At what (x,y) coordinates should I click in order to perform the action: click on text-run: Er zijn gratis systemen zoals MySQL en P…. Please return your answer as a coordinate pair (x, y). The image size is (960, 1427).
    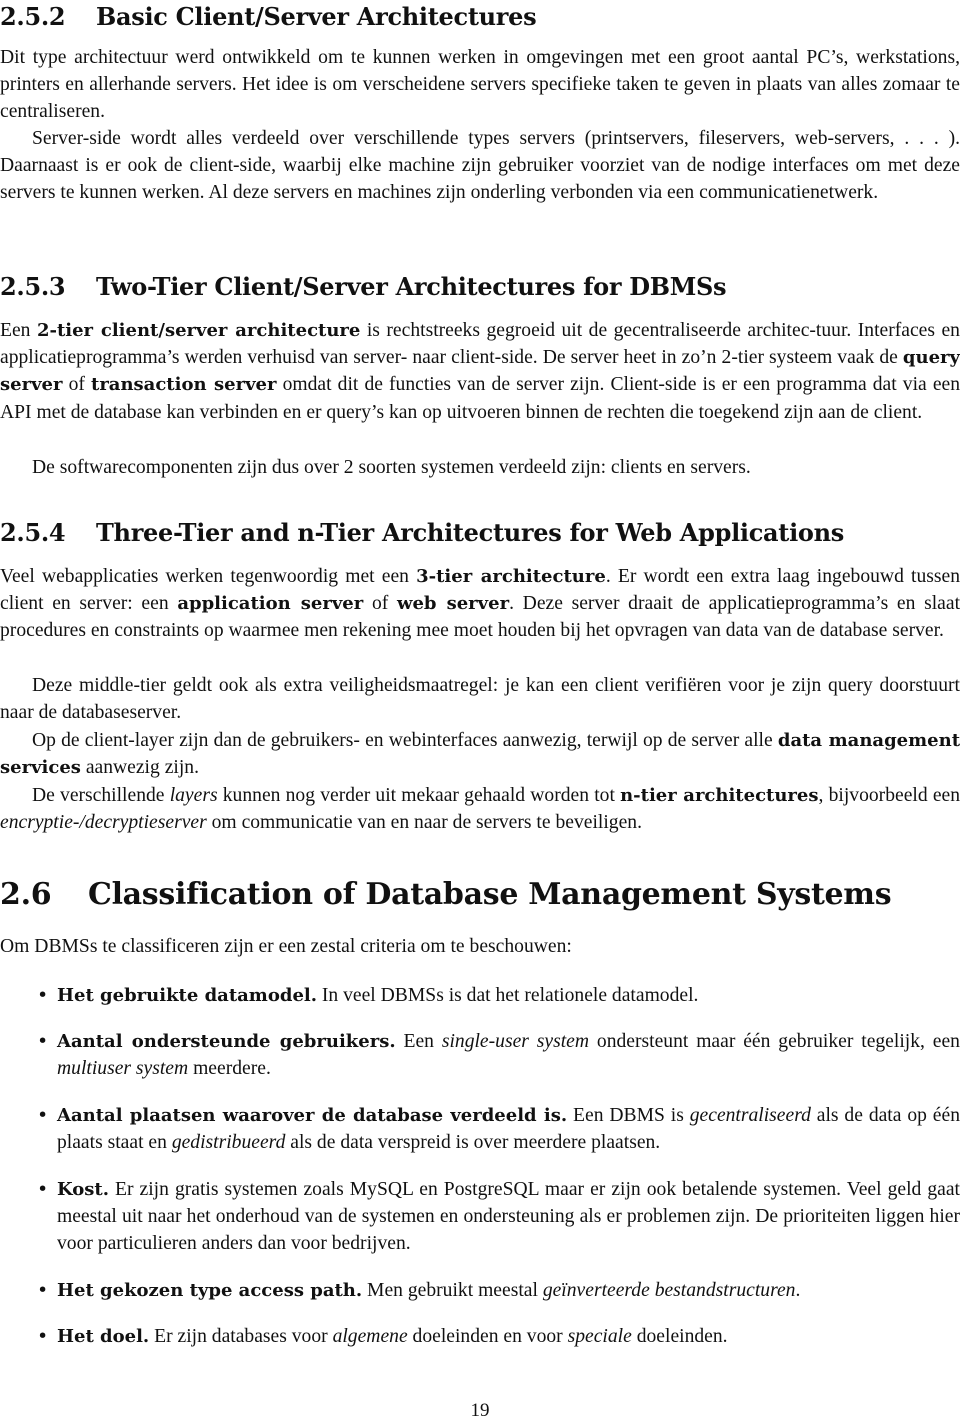
    Looking at the image, I should click on (508, 1217).